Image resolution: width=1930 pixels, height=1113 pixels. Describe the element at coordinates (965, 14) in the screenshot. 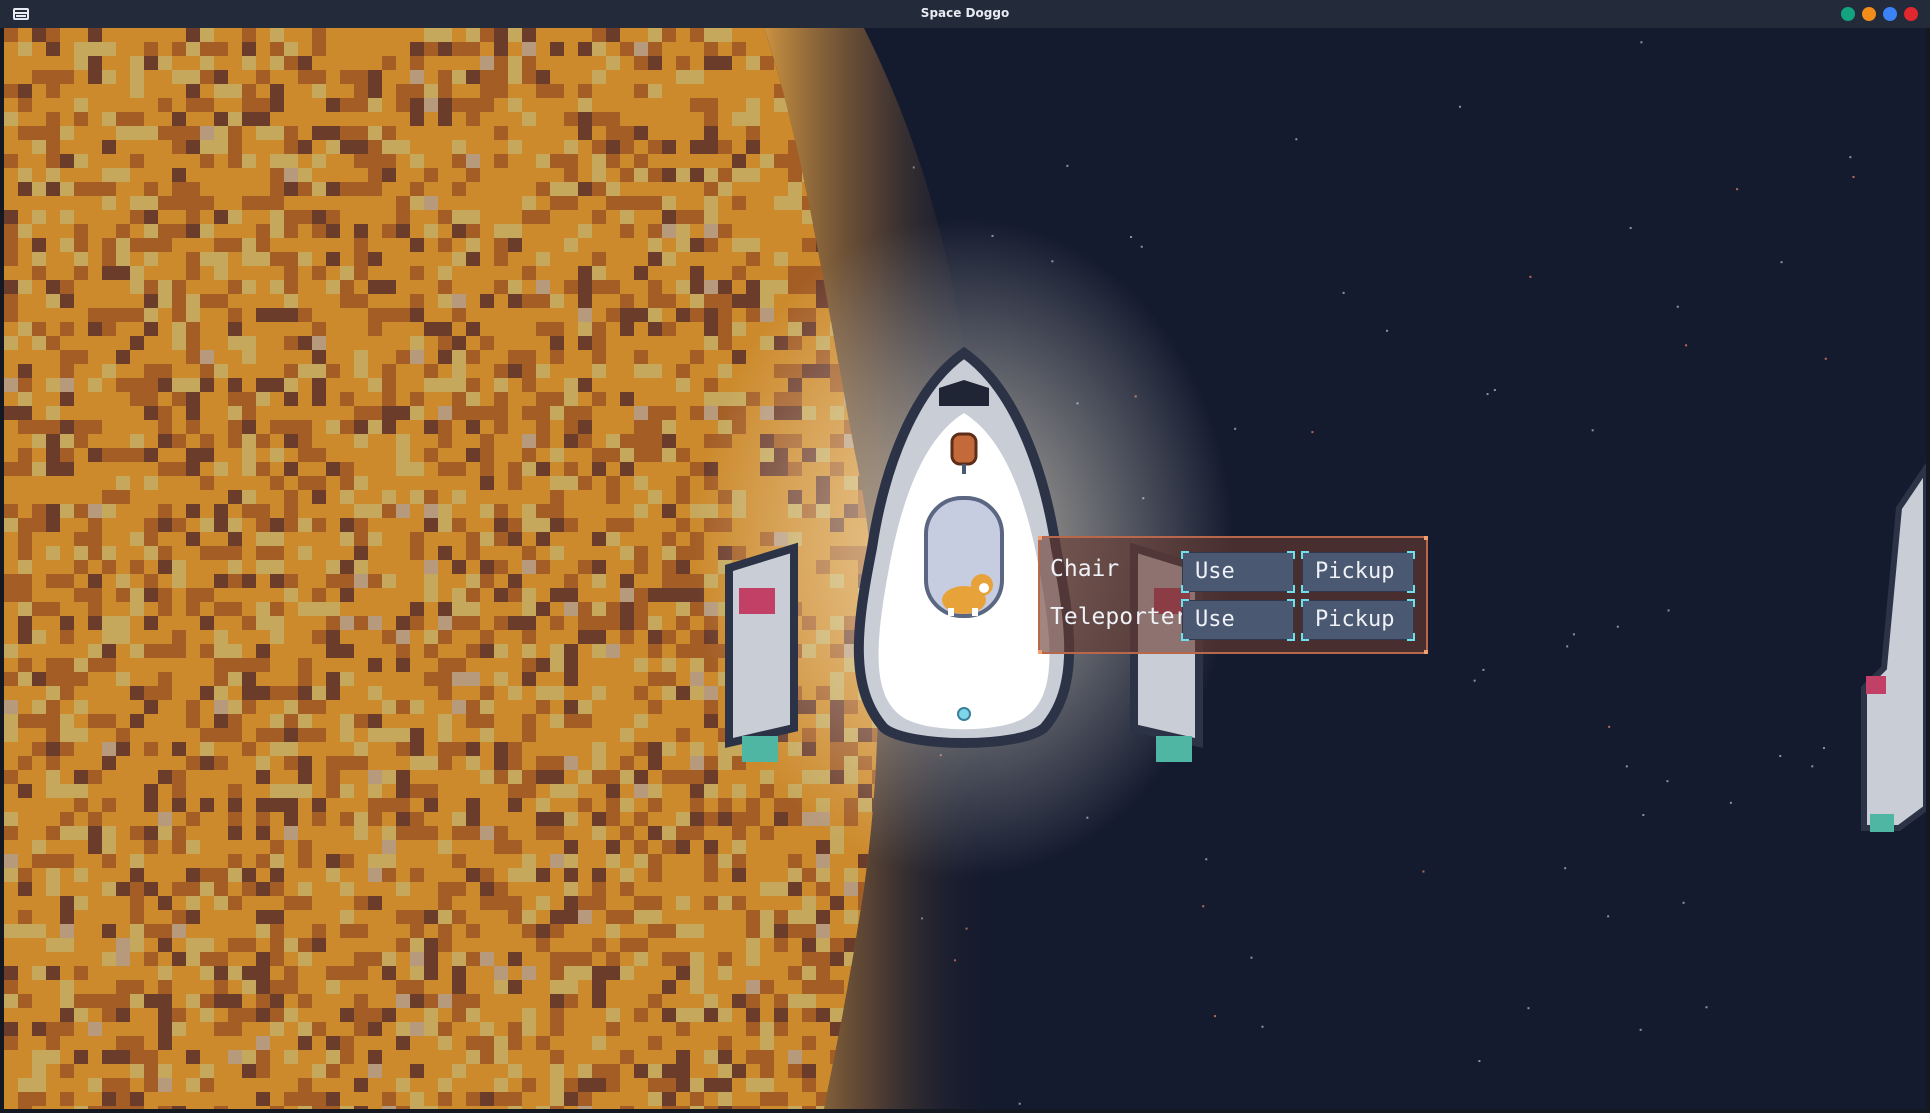

I see `window-titlebar: Space Doggo` at that location.